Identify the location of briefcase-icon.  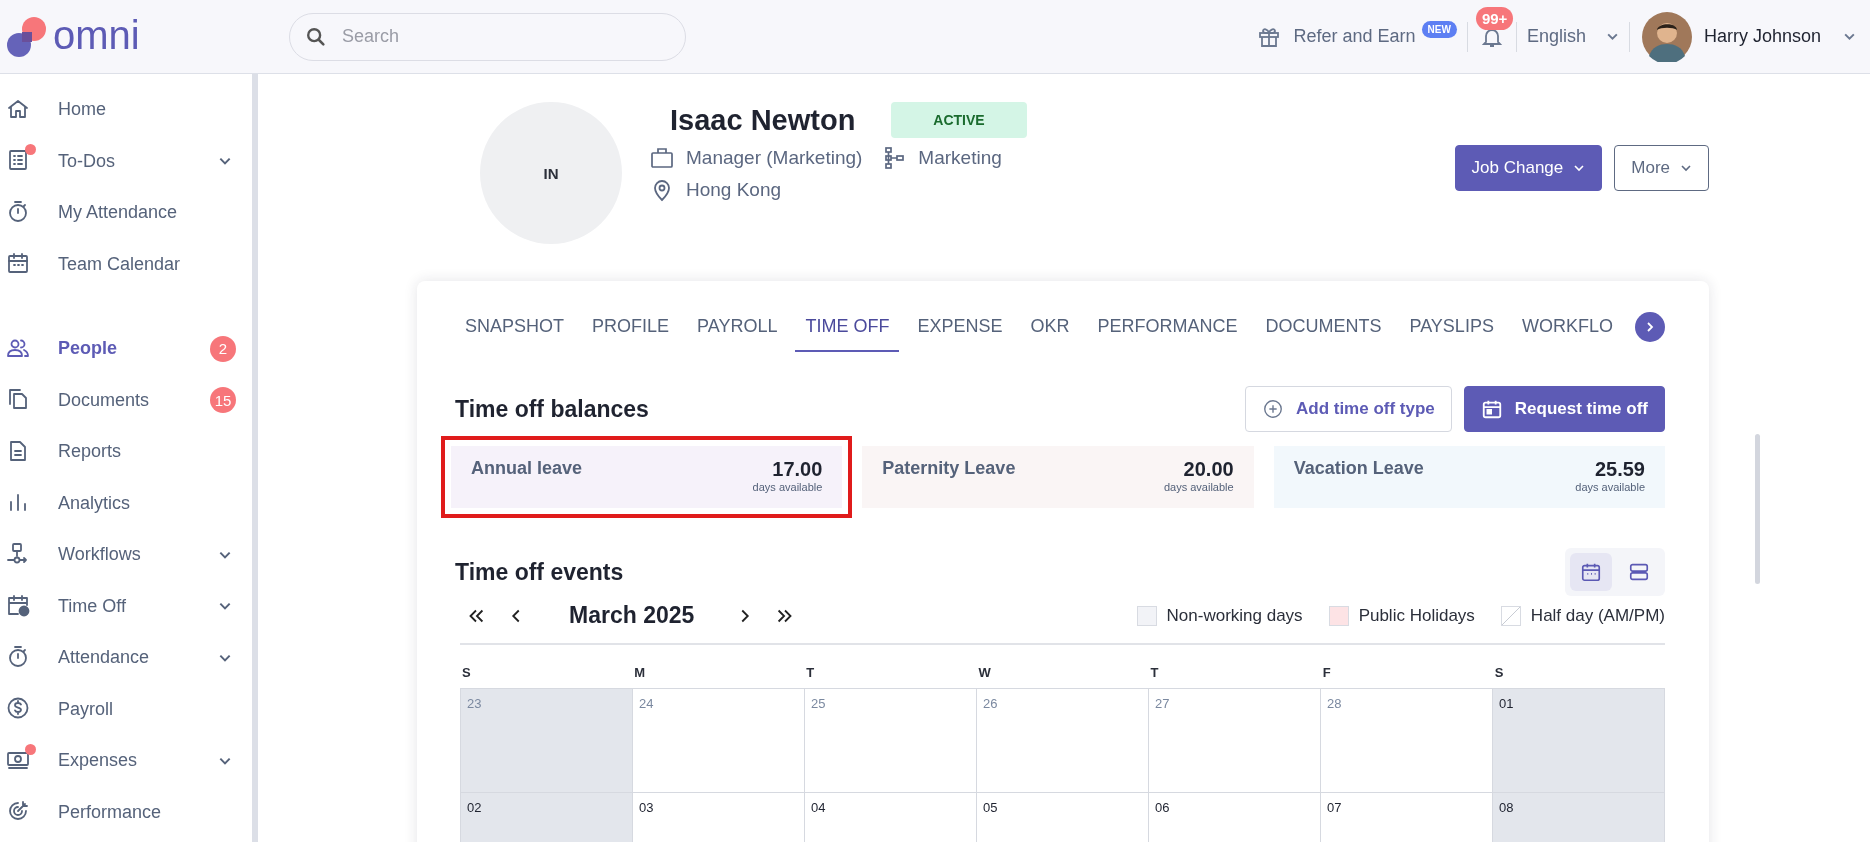
(662, 158).